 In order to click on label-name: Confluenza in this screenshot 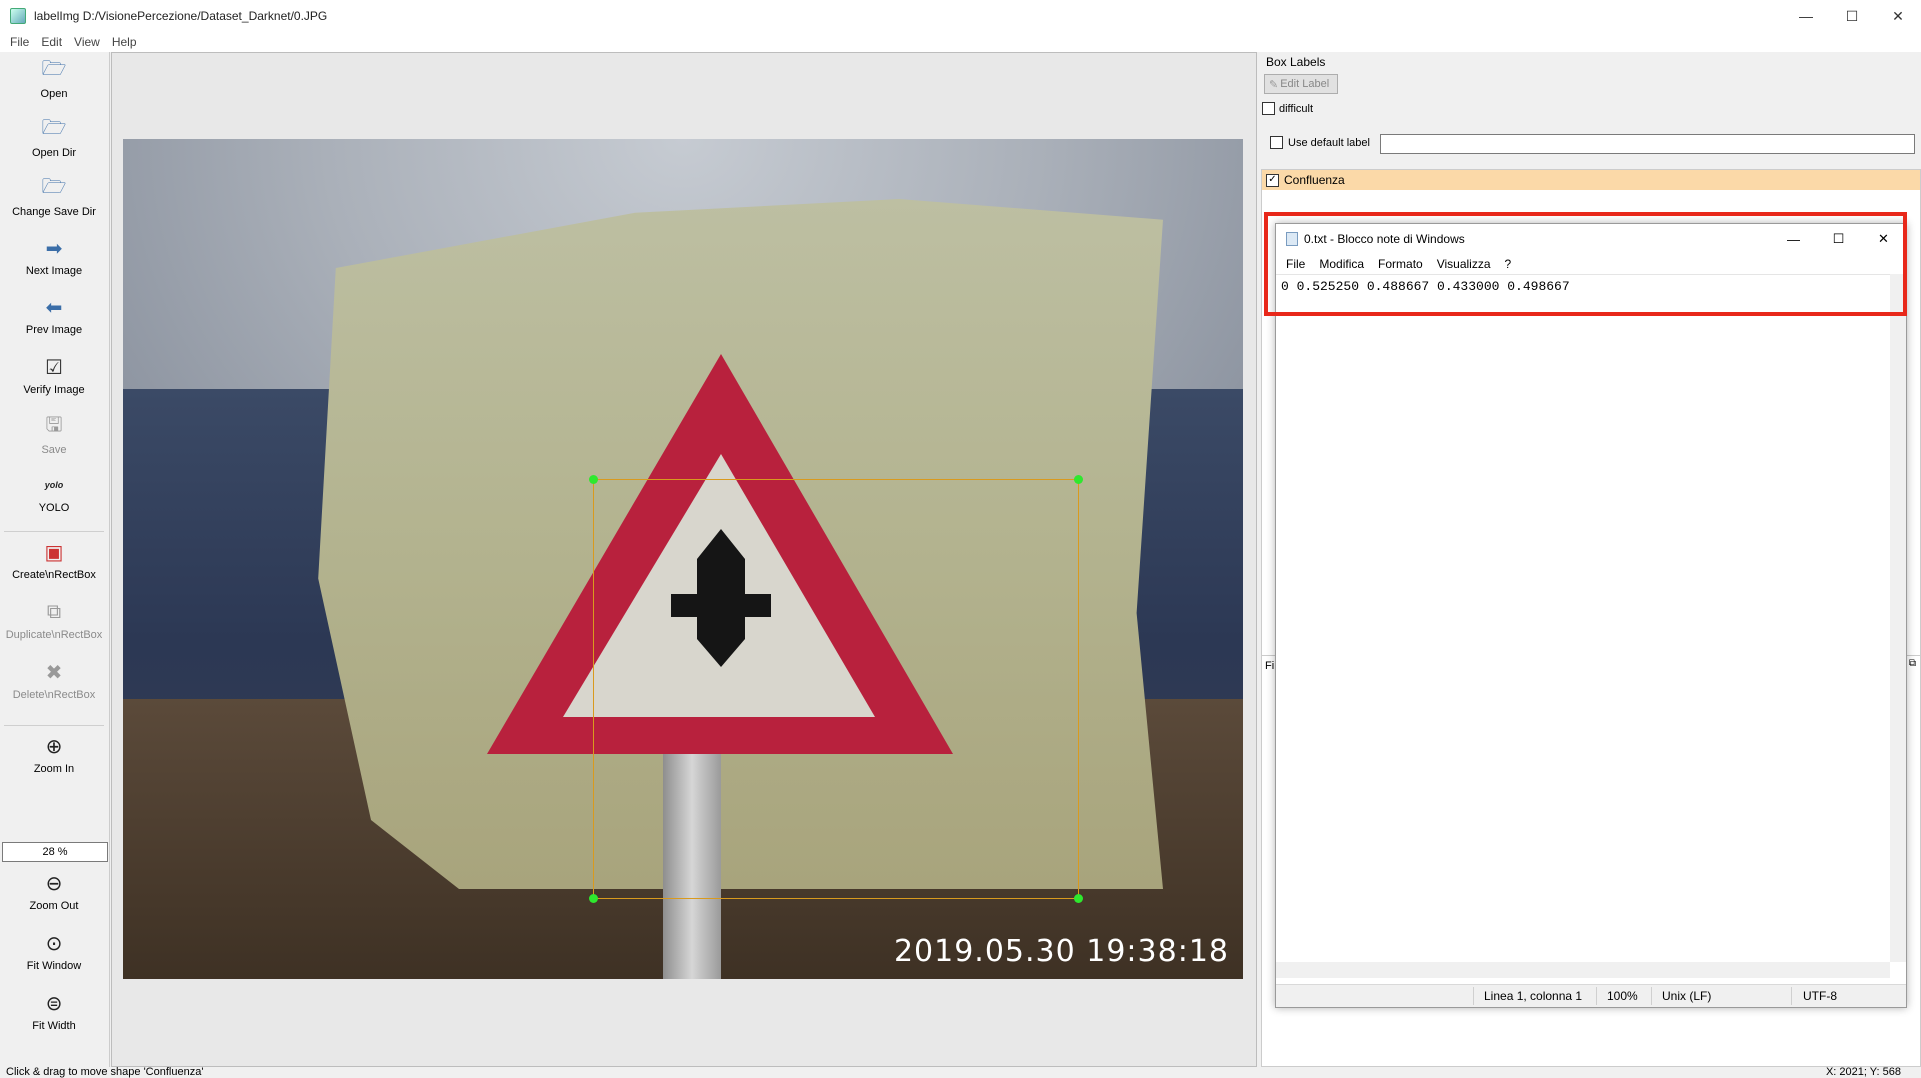, I will do `click(1314, 180)`.